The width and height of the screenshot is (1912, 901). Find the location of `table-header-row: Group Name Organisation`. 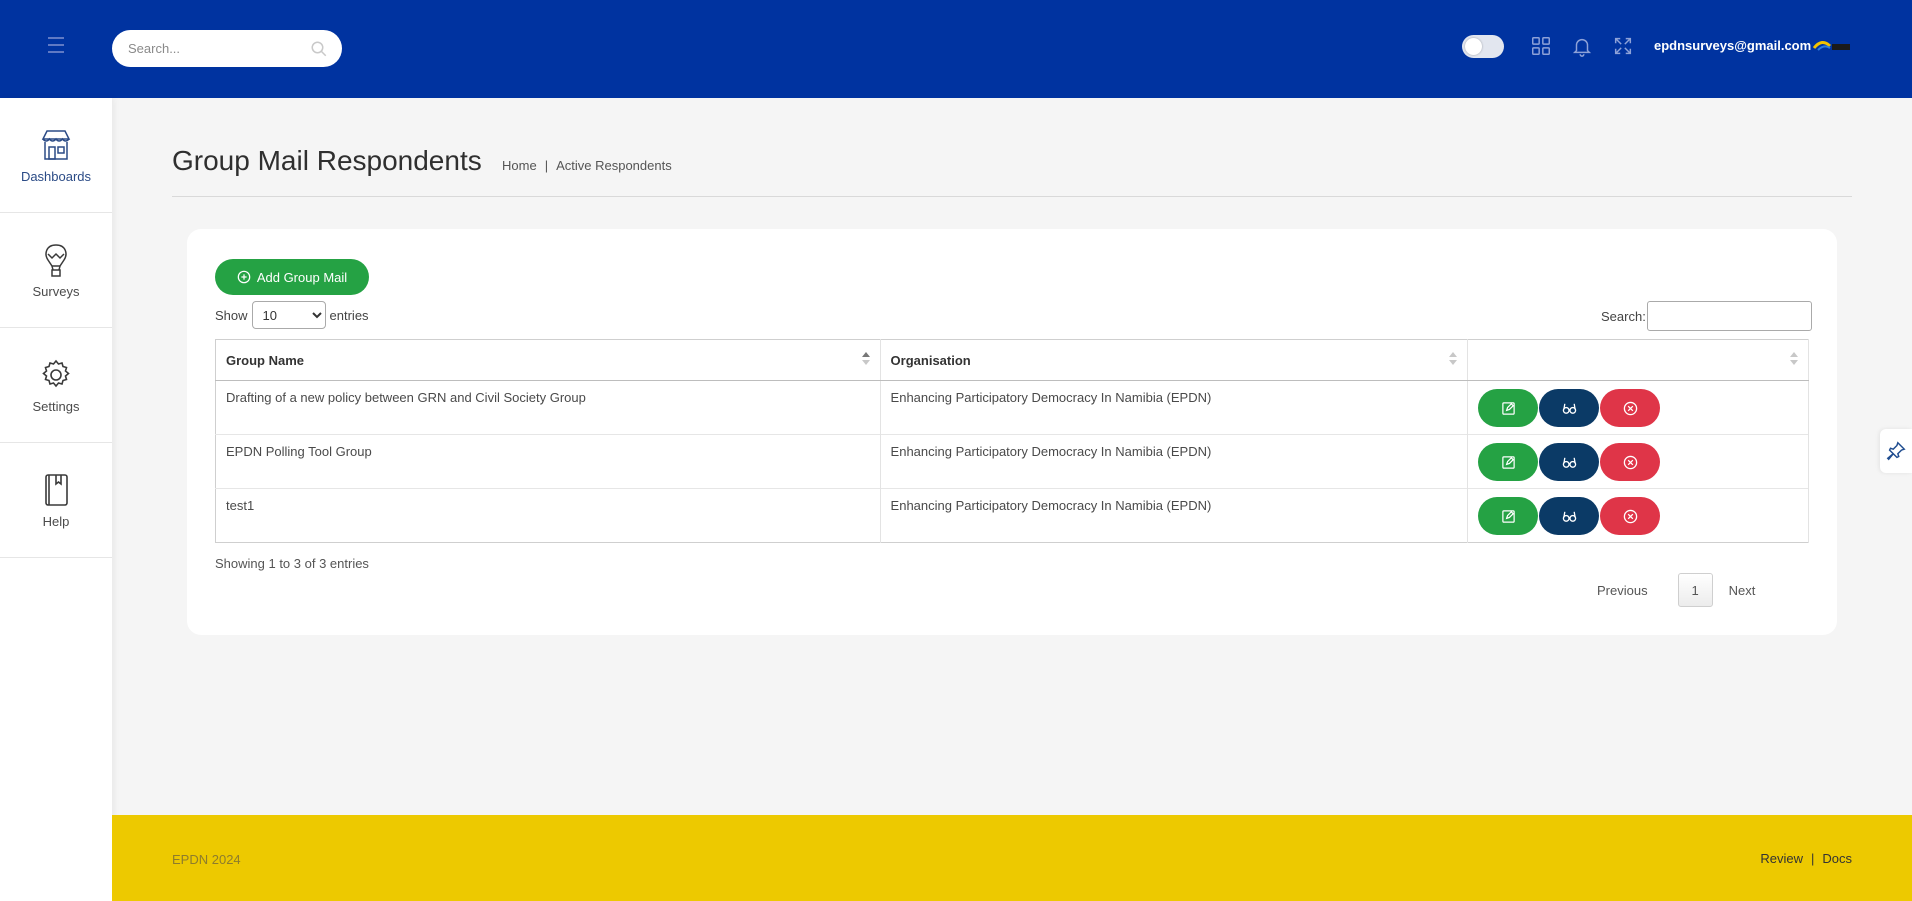

table-header-row: Group Name Organisation is located at coordinates (1012, 360).